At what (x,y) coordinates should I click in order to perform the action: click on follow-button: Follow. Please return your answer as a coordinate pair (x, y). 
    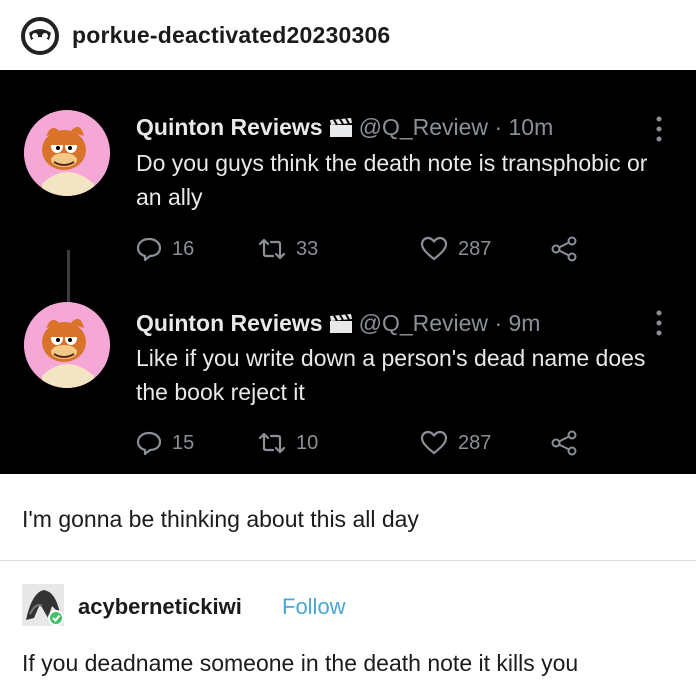
    Looking at the image, I should click on (314, 607).